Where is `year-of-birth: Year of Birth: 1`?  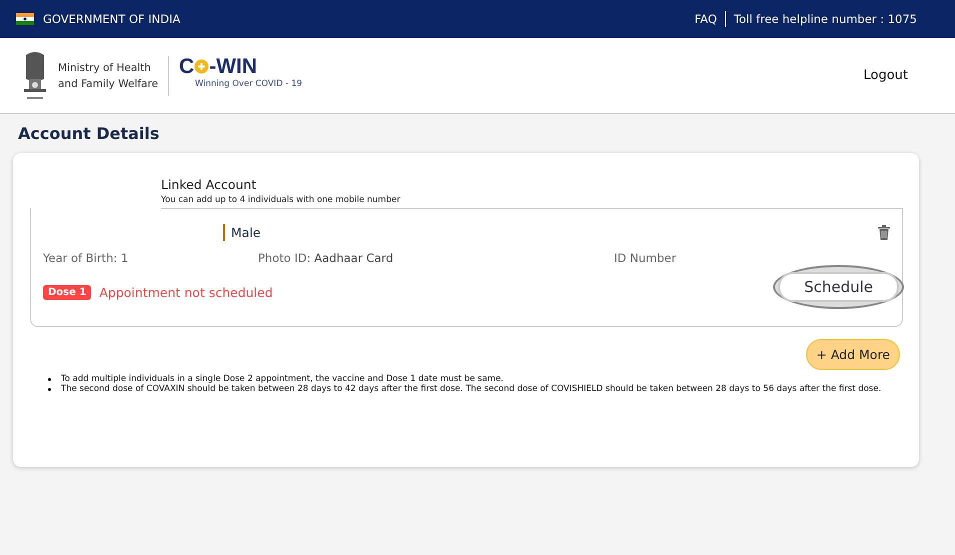
year-of-birth: Year of Birth: 1 is located at coordinates (86, 258).